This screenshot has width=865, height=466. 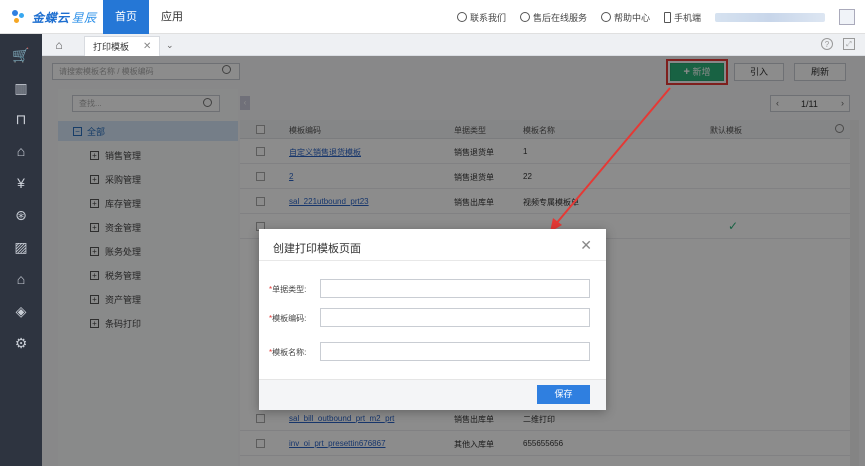 I want to click on mobile-link: 手机端, so click(x=682, y=17).